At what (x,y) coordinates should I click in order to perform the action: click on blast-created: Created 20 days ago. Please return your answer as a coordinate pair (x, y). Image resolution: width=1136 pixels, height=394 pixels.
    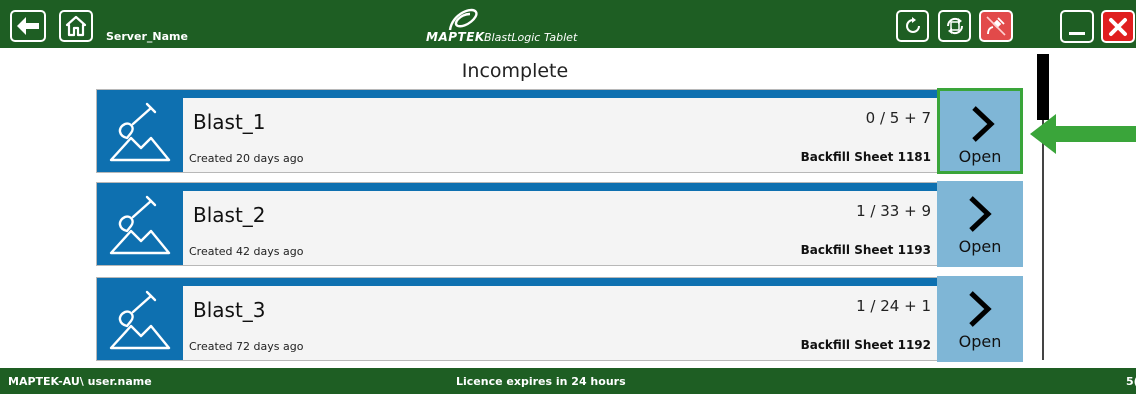
    Looking at the image, I should click on (246, 158).